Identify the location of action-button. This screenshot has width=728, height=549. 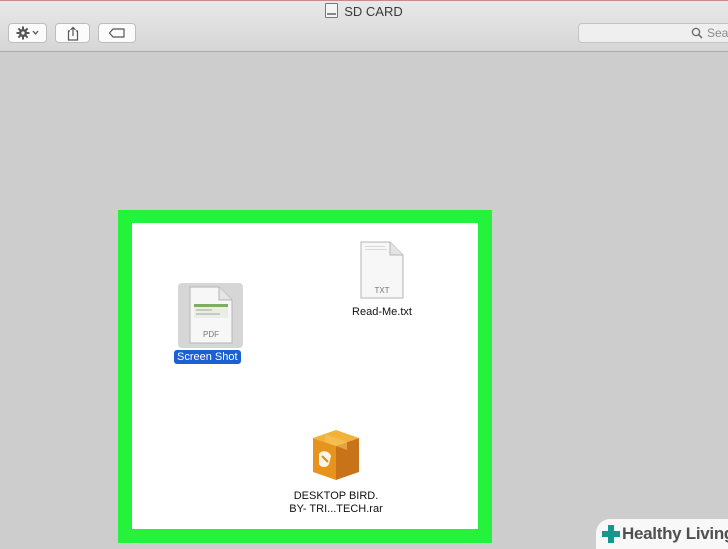
(27, 33).